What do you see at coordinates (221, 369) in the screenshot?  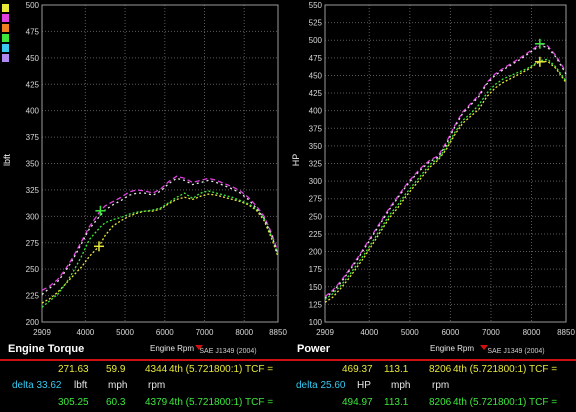 I see `left-yellow-gear: 4th (5.721800:1) TCF =` at bounding box center [221, 369].